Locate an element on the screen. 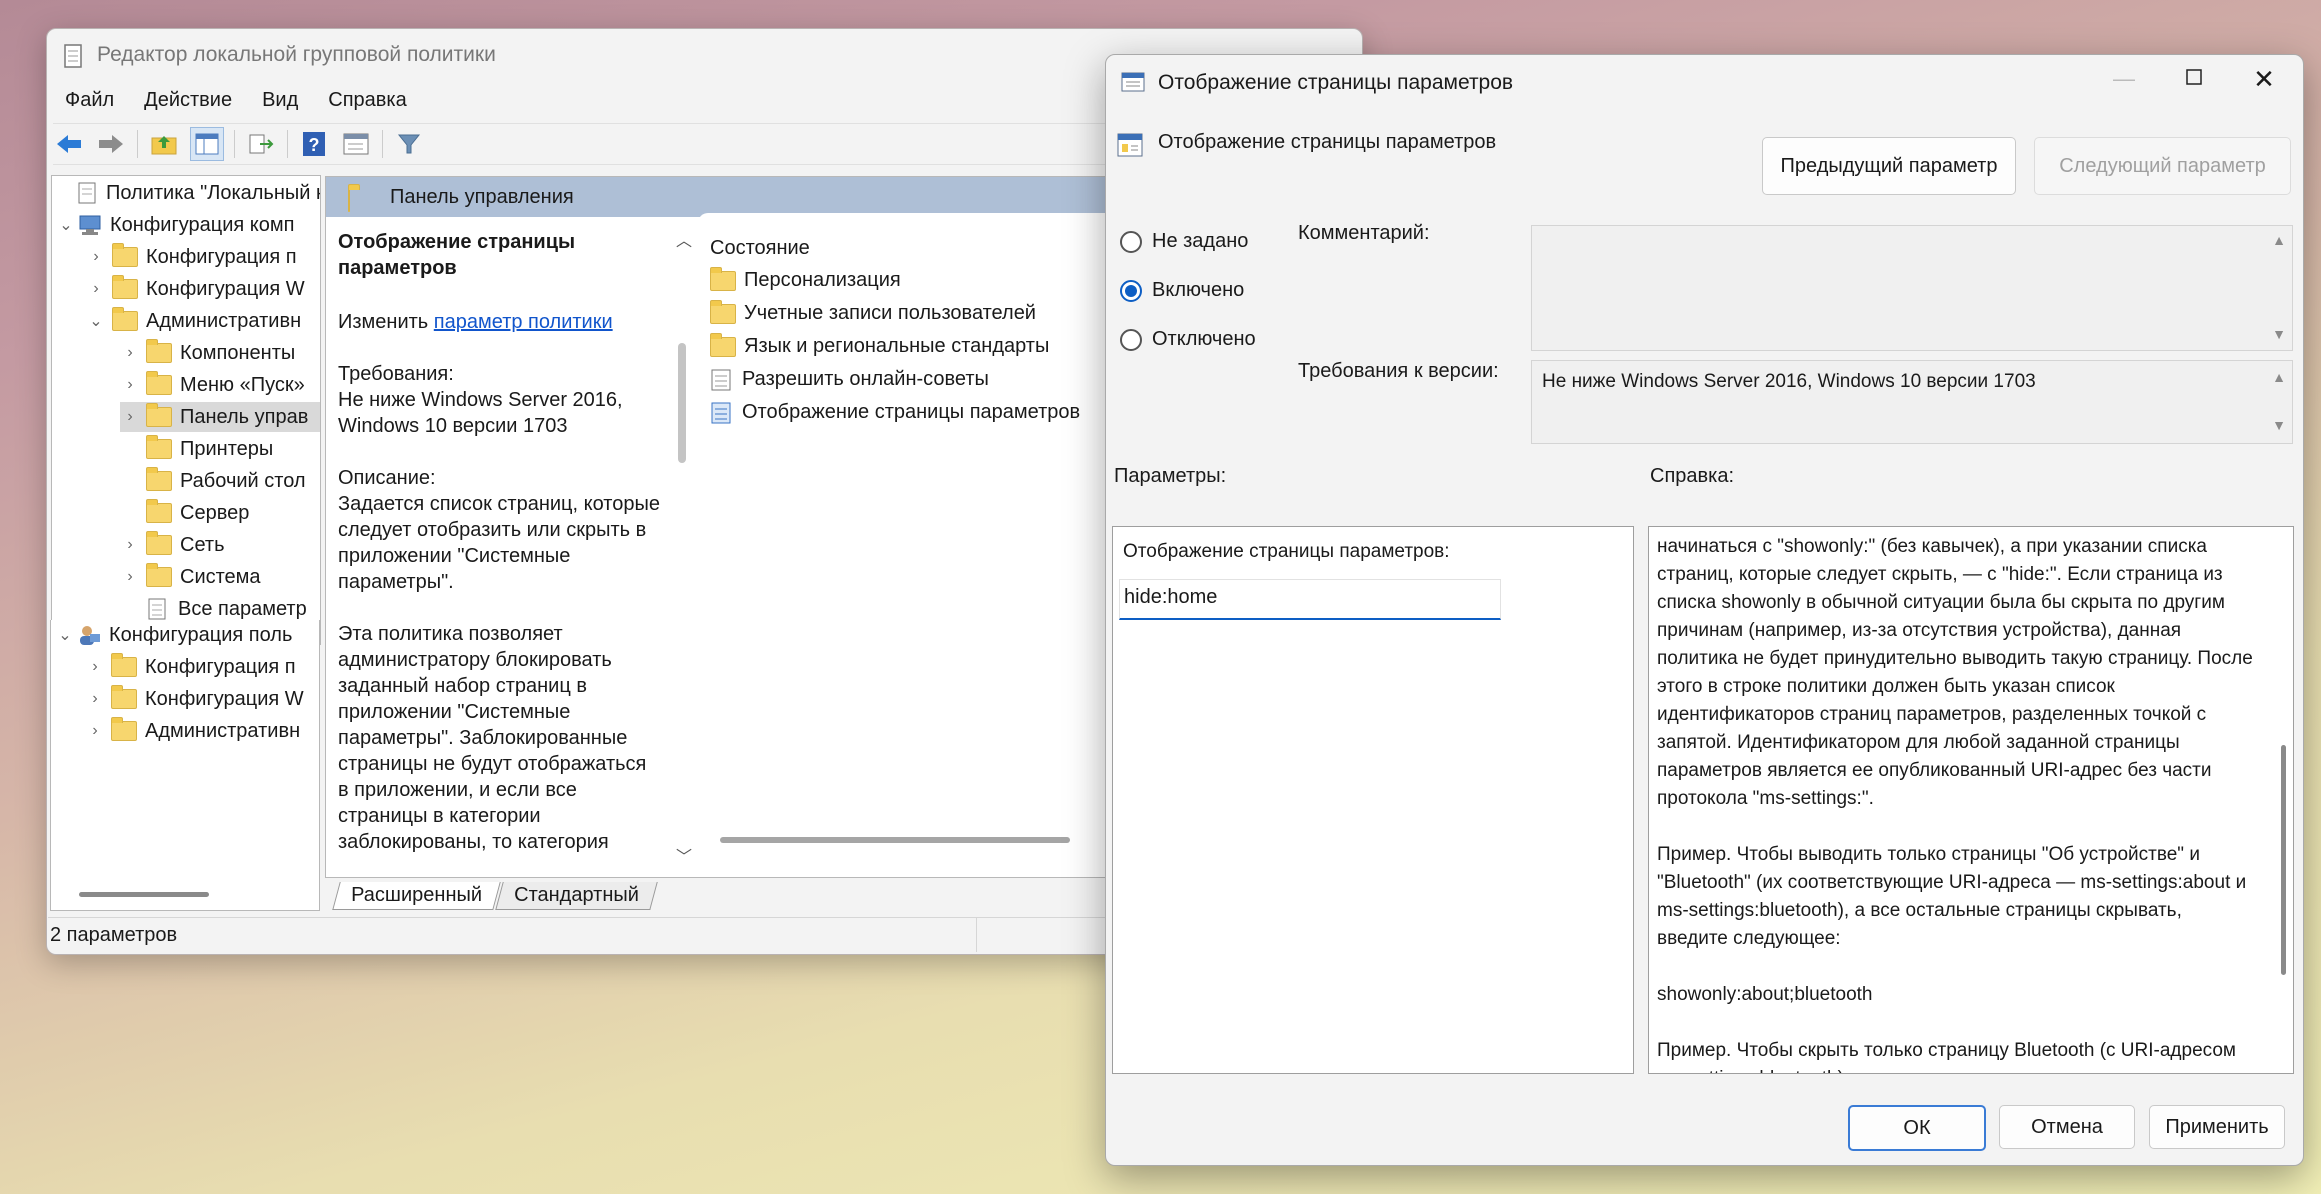 The width and height of the screenshot is (2321, 1194). list-item-selected: Отображение страницы параметров is located at coordinates (895, 412).